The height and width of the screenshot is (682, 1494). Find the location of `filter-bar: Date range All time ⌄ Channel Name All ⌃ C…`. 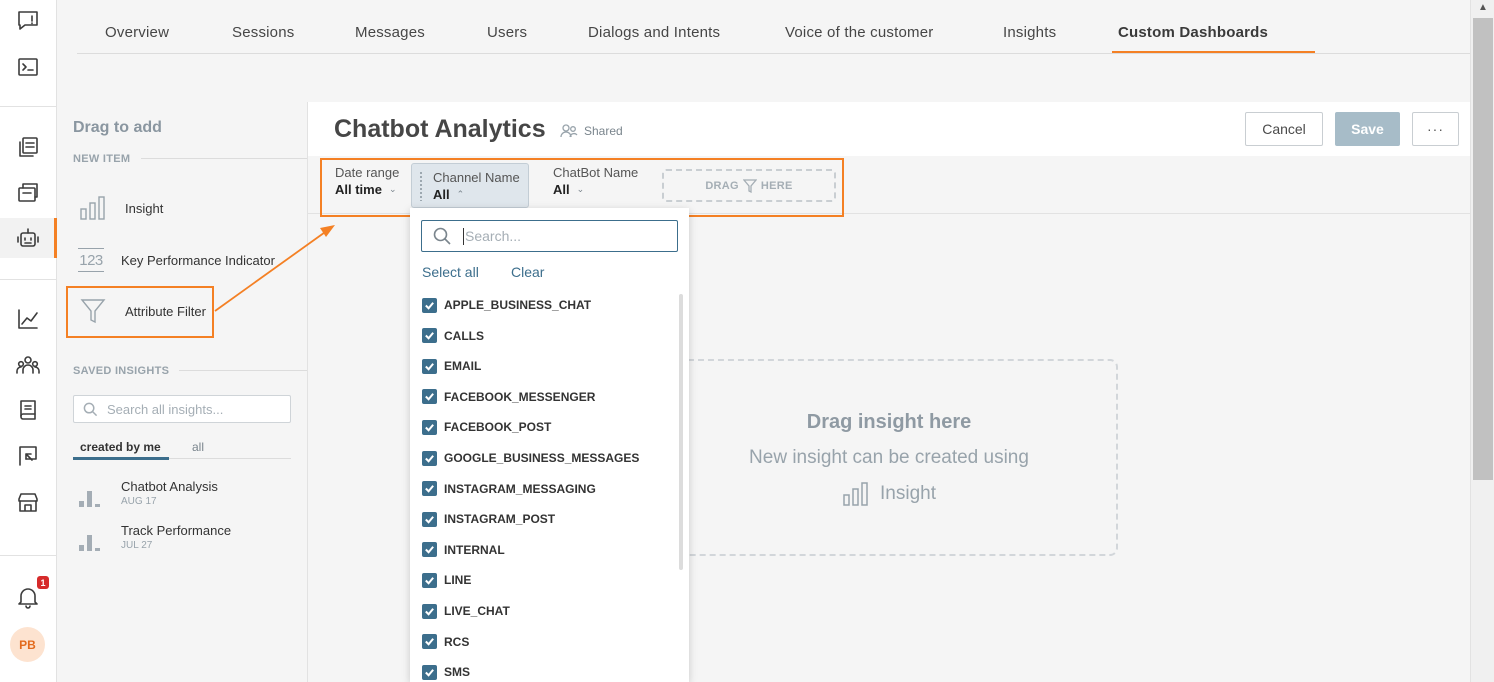

filter-bar: Date range All time ⌄ Channel Name All ⌃ C… is located at coordinates (889, 186).